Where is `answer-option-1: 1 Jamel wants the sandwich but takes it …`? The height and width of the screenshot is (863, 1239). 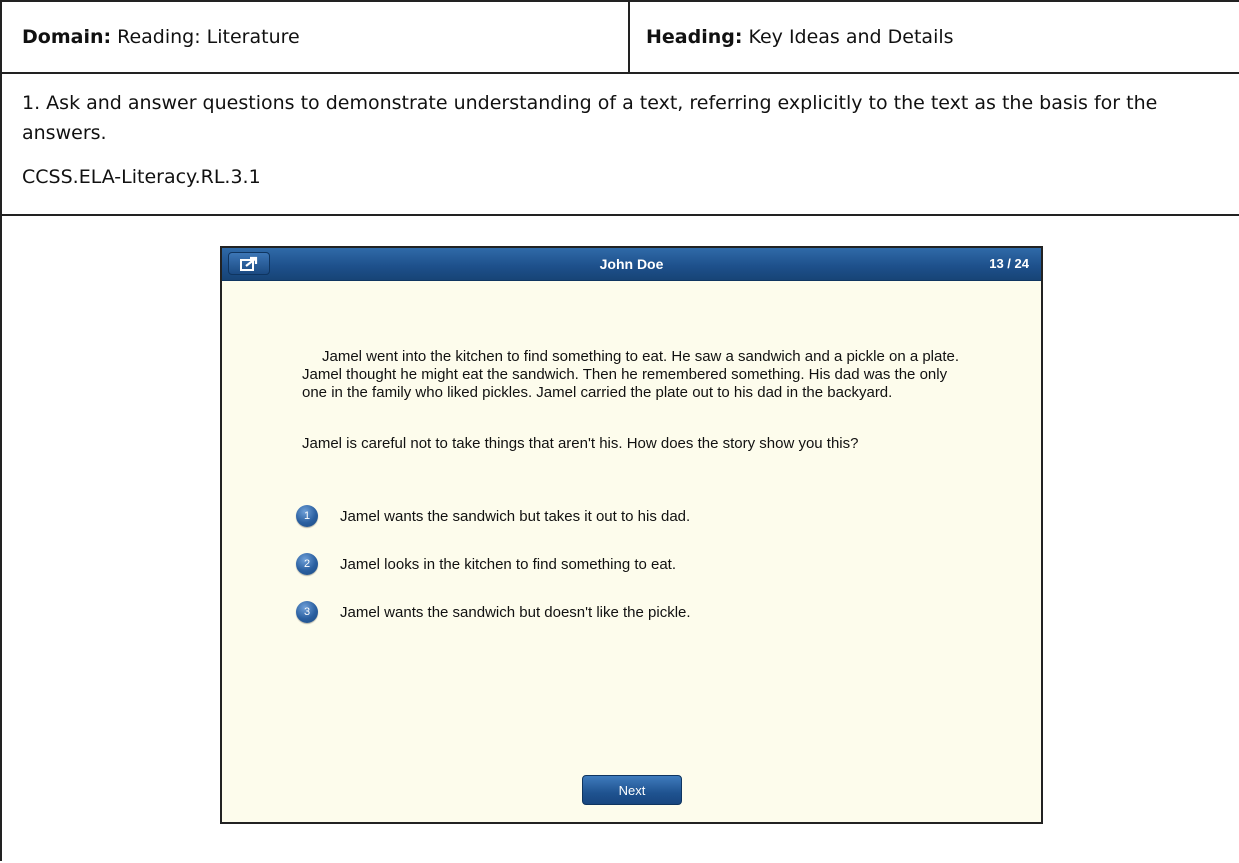
answer-option-1: 1 Jamel wants the sandwich but takes it … is located at coordinates (493, 516).